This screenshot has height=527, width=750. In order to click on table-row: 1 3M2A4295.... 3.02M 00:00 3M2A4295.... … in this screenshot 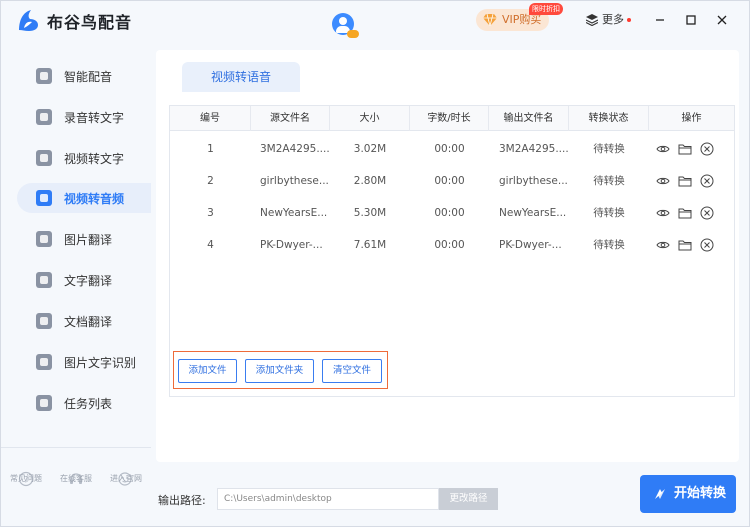, I will do `click(452, 149)`.